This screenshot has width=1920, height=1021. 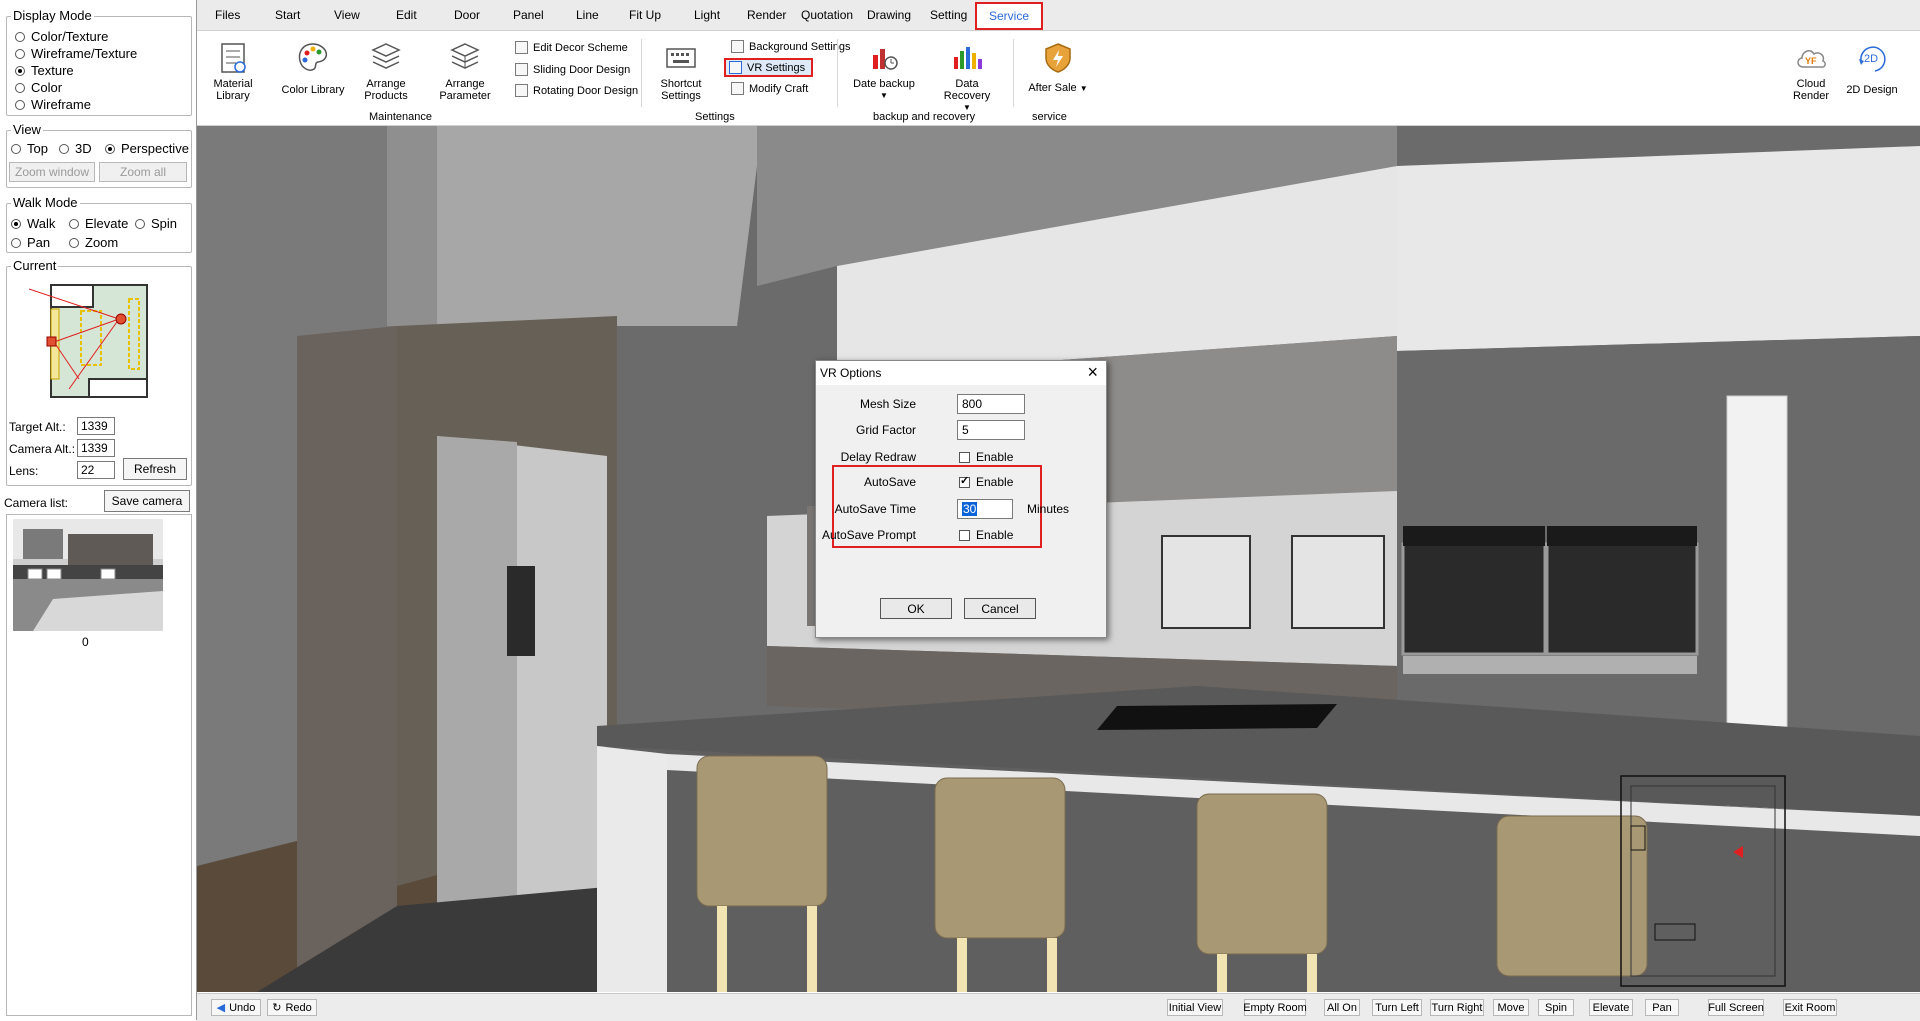 I want to click on display-mode-wireframe: Wireframe, so click(x=53, y=104).